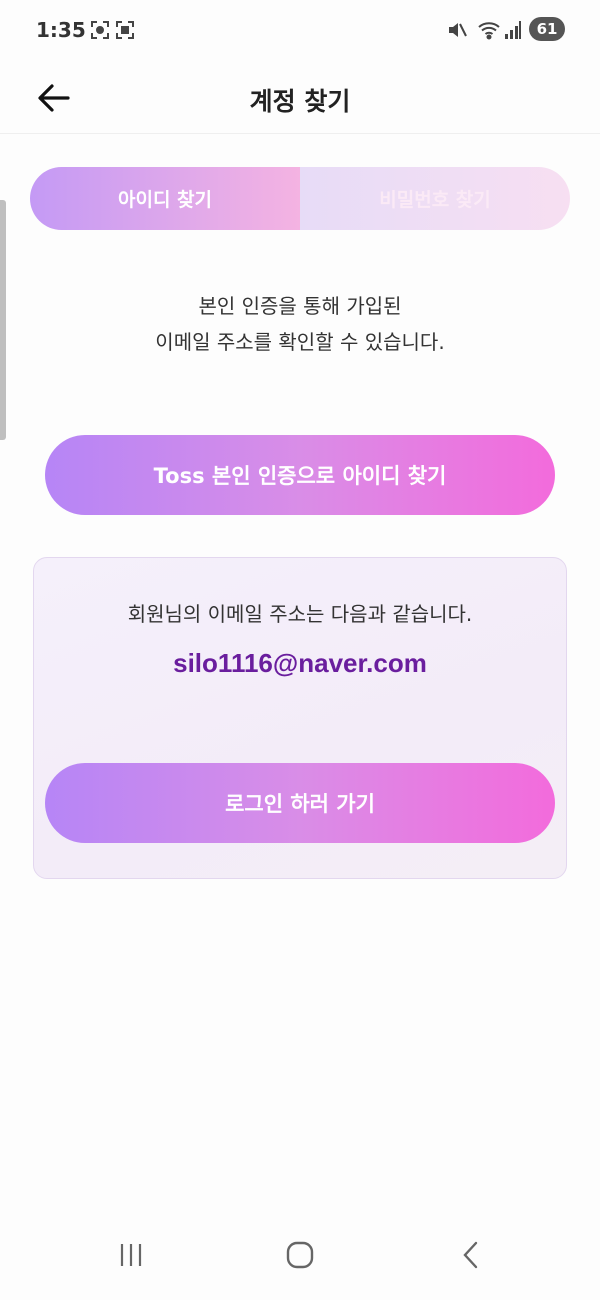 The image size is (600, 1300). What do you see at coordinates (471, 1255) in the screenshot?
I see `nav-back-icon` at bounding box center [471, 1255].